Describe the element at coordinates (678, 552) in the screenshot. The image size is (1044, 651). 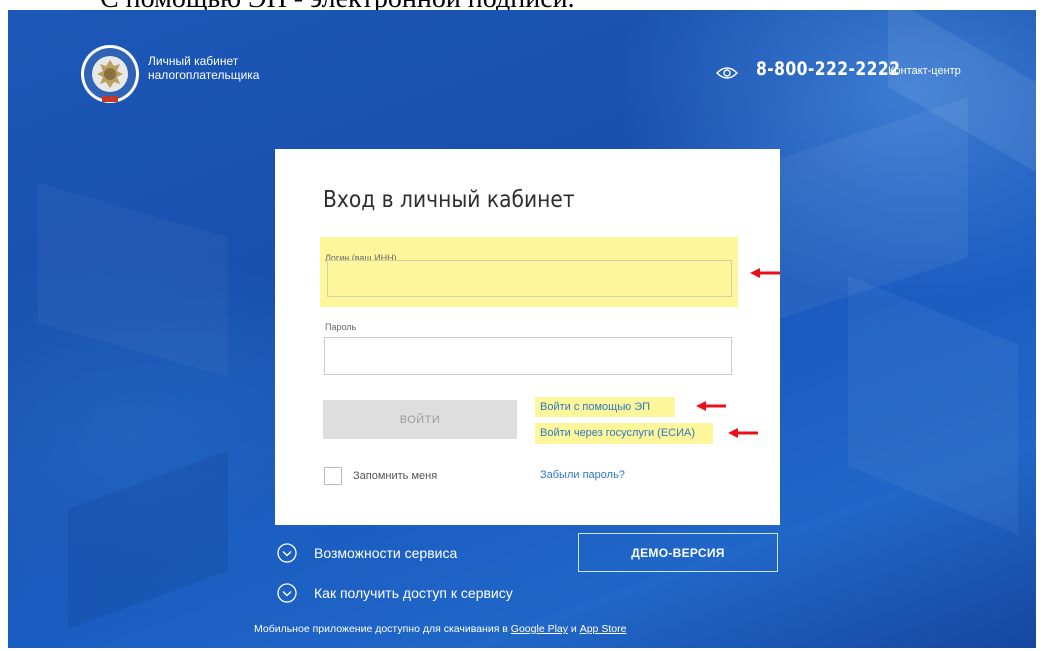
I see `demo-version-button: ДЕМО-ВЕРСИЯ` at that location.